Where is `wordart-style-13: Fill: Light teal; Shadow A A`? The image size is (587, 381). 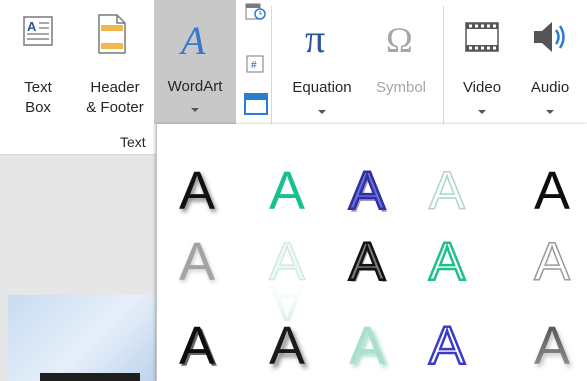
wordart-style-13: Fill: Light teal; Shadow A A is located at coordinates (368, 347).